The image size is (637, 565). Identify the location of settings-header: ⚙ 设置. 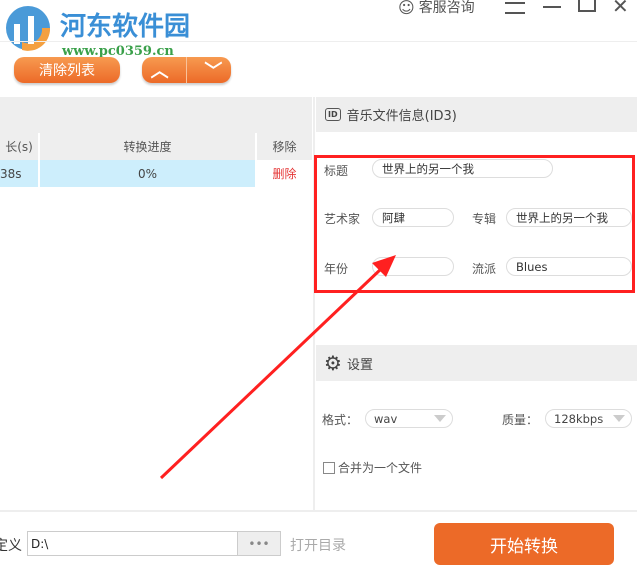
(476, 363).